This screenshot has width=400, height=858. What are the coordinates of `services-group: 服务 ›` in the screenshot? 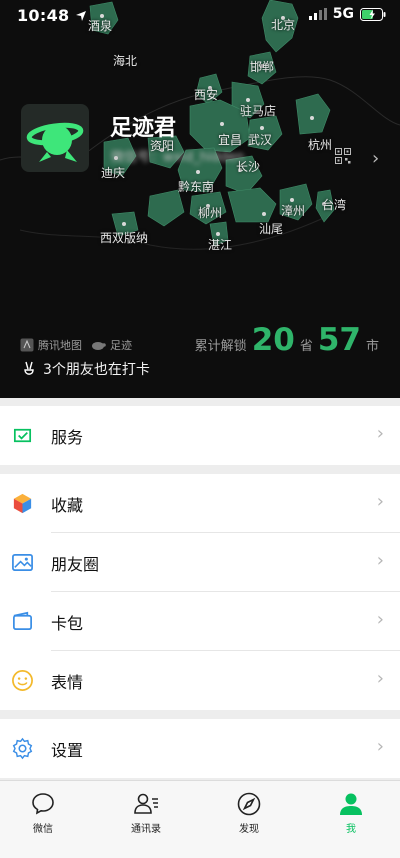 It's located at (200, 435).